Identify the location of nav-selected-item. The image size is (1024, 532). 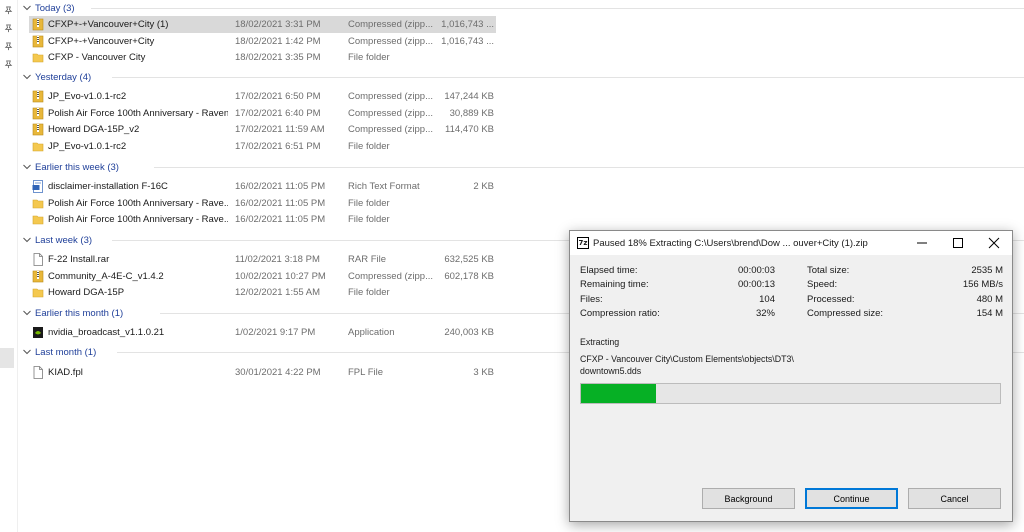
(7, 358).